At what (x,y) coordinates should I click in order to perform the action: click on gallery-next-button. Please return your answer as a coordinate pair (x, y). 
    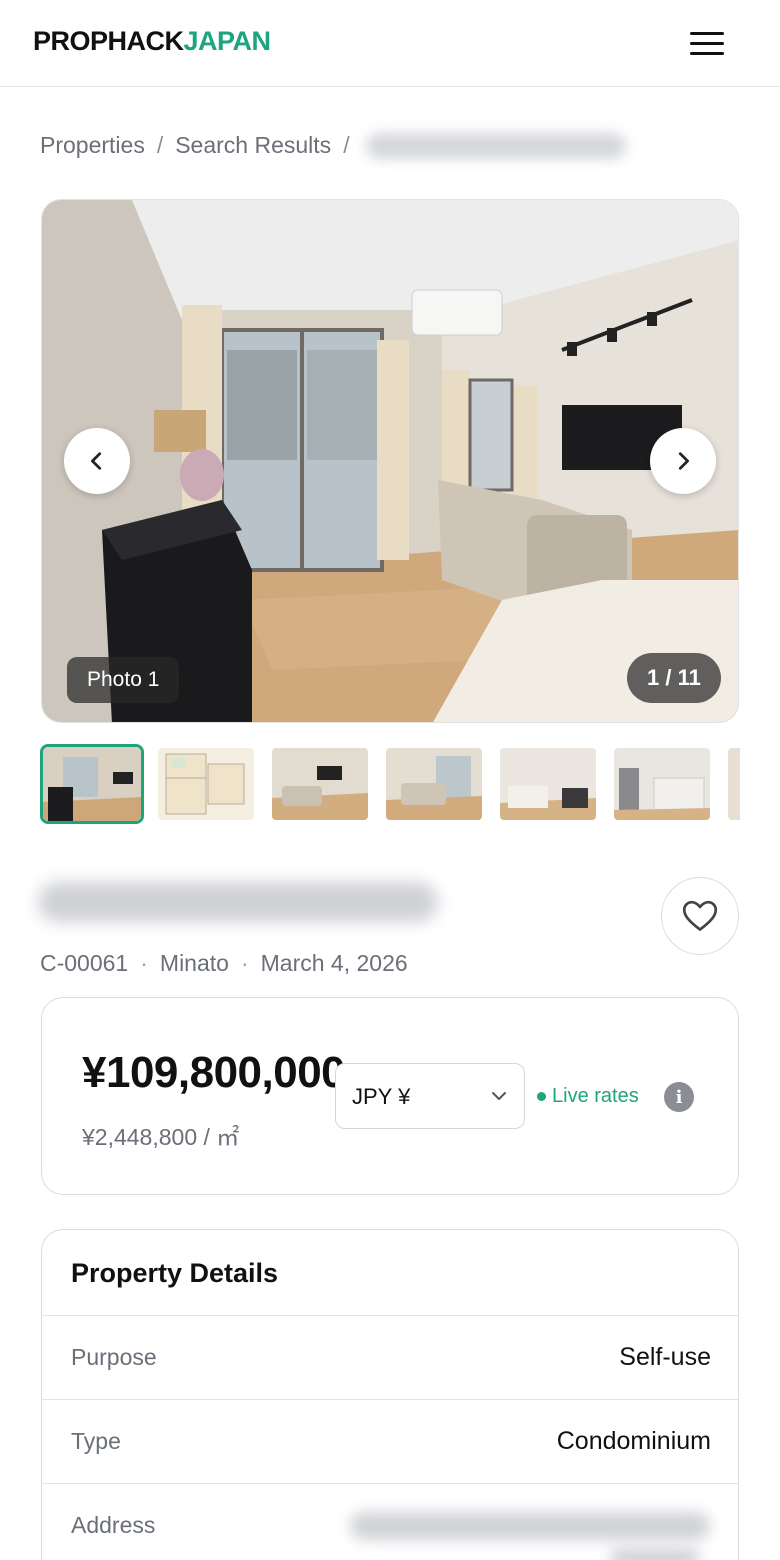
    Looking at the image, I should click on (683, 461).